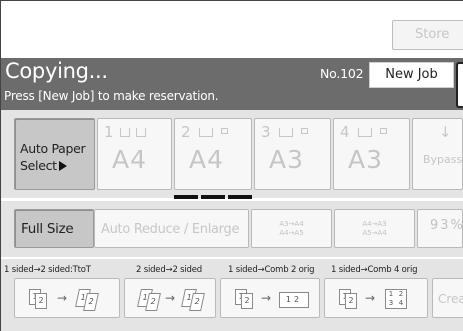  I want to click on play-arrow-icon, so click(62, 166).